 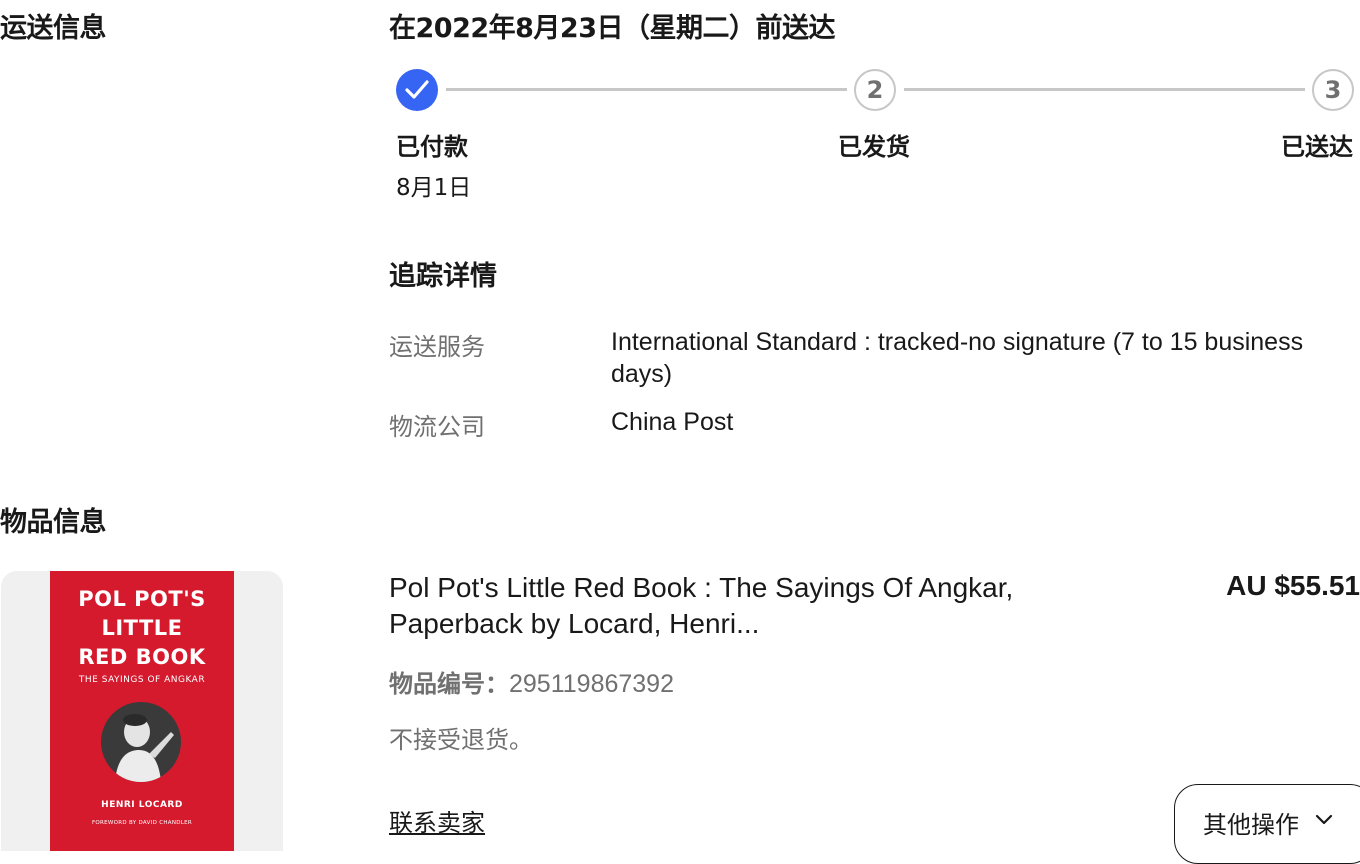 What do you see at coordinates (875, 90) in the screenshot?
I see `step-shipped-number: 2` at bounding box center [875, 90].